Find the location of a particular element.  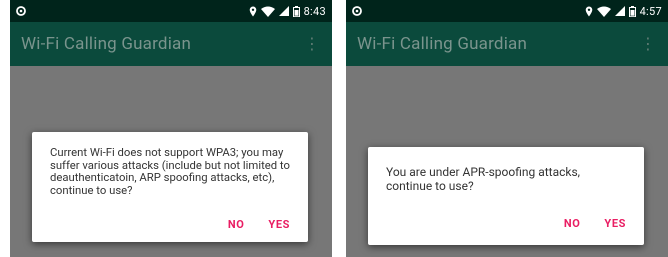

status-time: 8:43 is located at coordinates (314, 11).